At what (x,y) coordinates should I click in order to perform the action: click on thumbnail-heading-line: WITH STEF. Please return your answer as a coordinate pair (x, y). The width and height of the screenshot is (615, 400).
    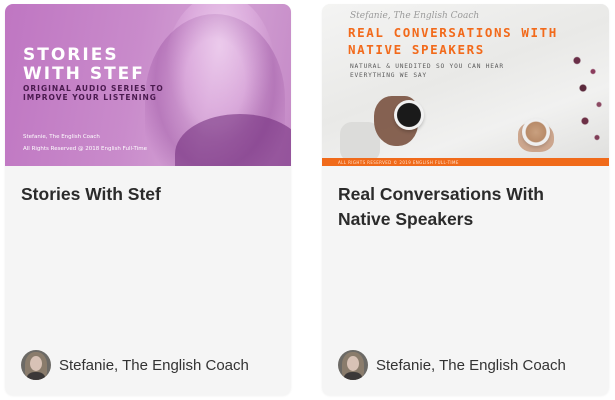
    Looking at the image, I should click on (84, 74).